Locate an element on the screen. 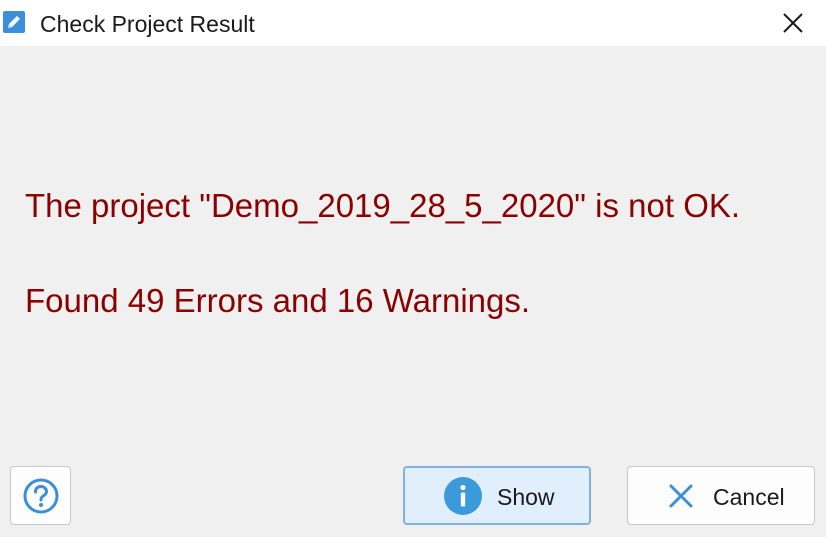  cancel-button: Cancel is located at coordinates (721, 495).